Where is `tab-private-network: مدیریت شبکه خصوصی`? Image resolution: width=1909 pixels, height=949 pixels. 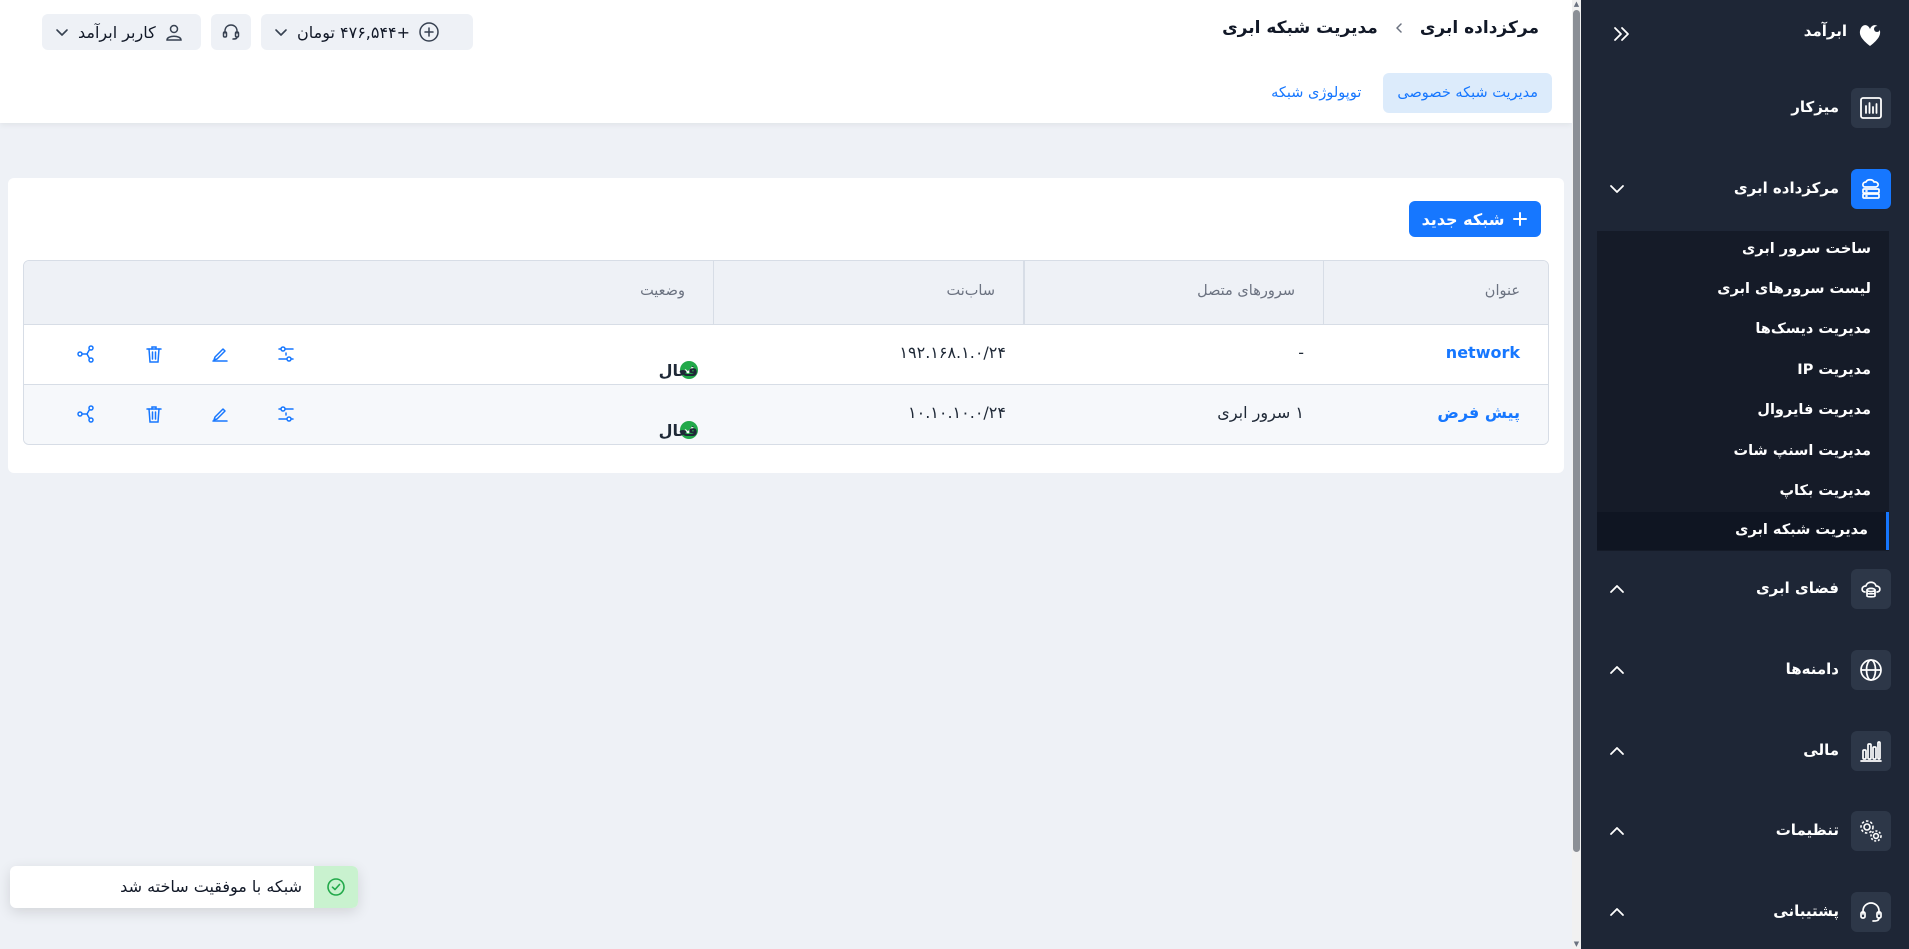 tab-private-network: مدیریت شبکه خصوصی is located at coordinates (1467, 93).